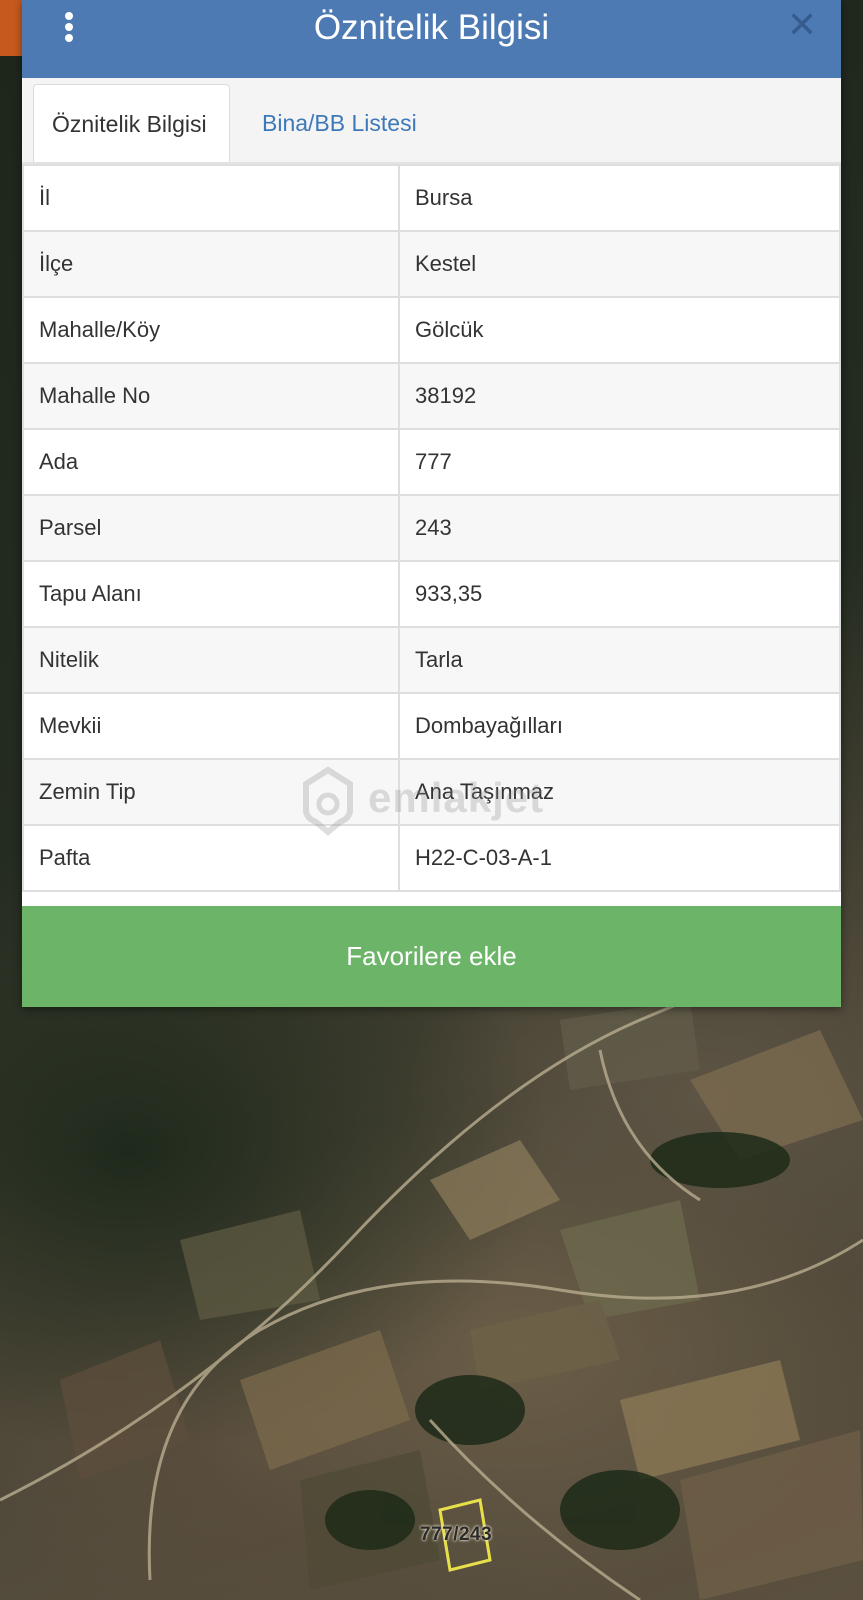 The height and width of the screenshot is (1600, 863). What do you see at coordinates (211, 462) in the screenshot?
I see `attribute-key: Ada` at bounding box center [211, 462].